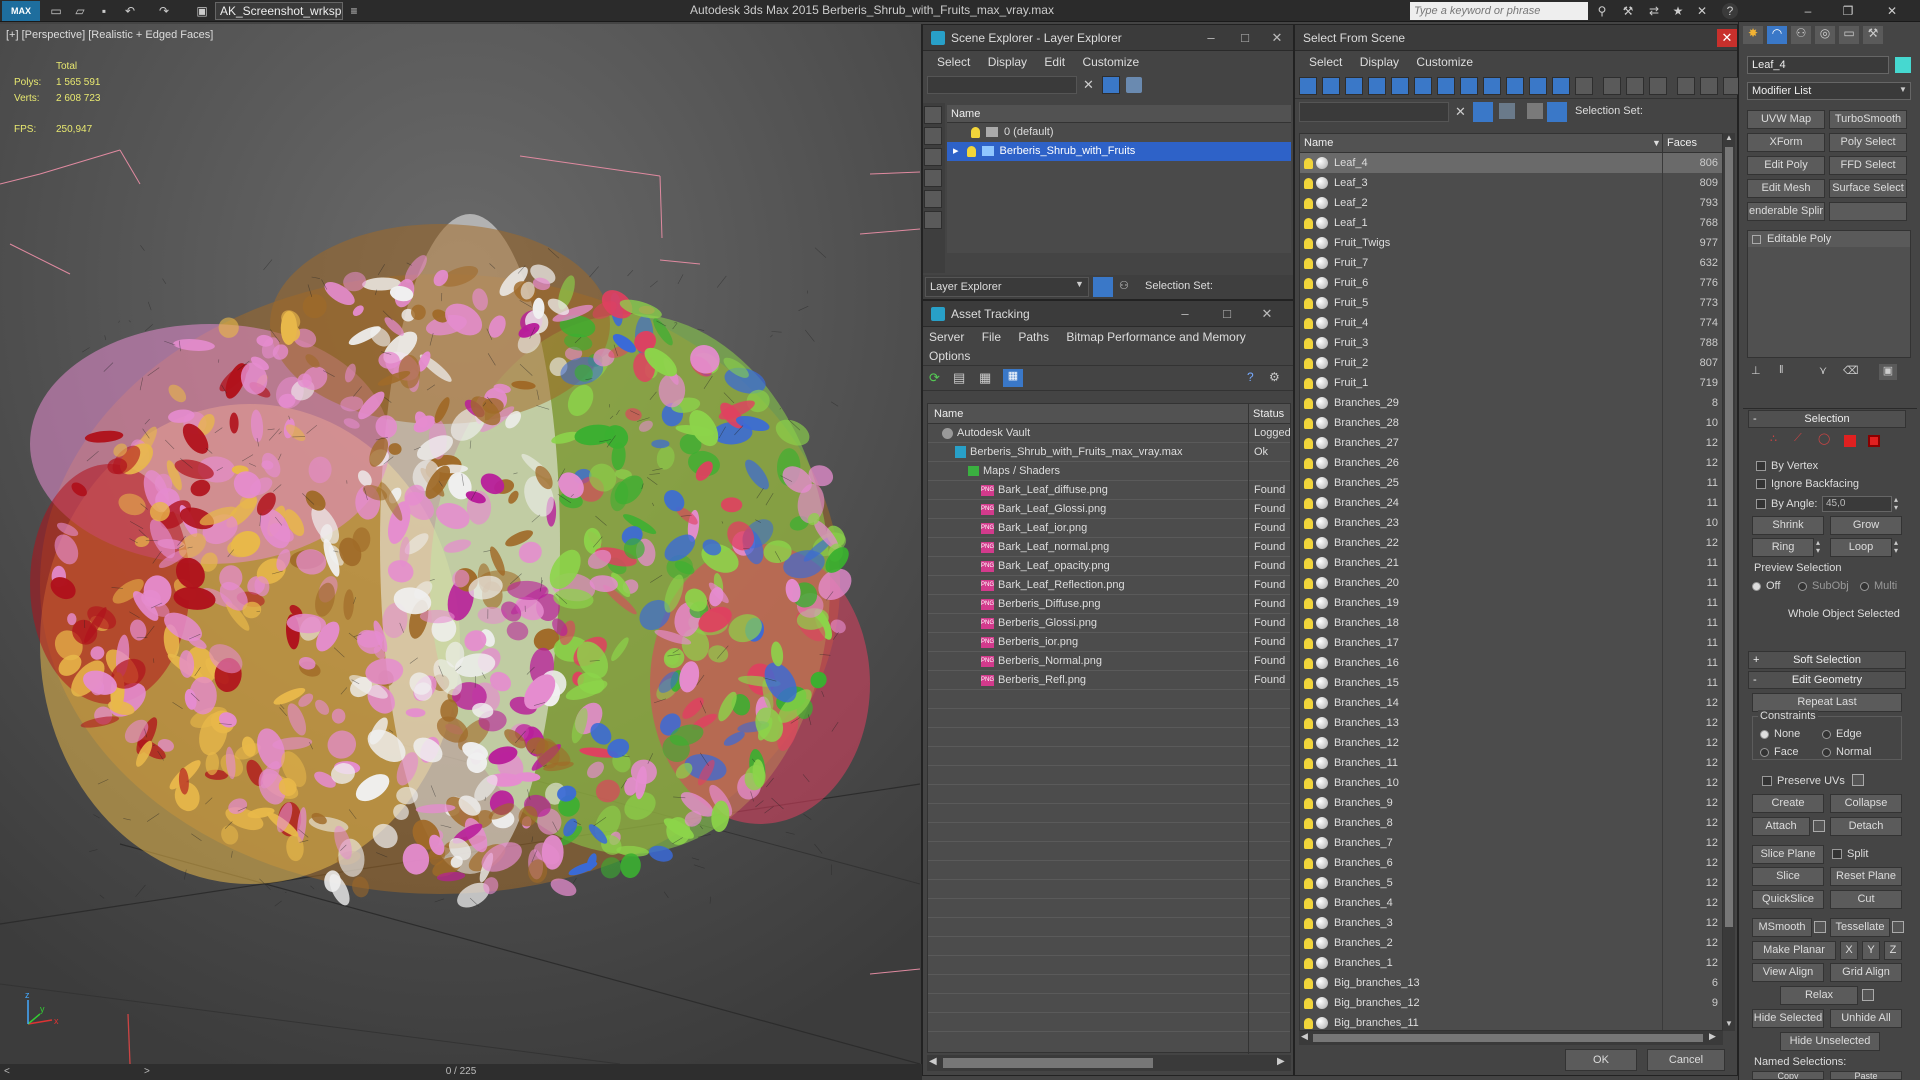 This screenshot has height=1080, width=1920. What do you see at coordinates (1511, 403) in the screenshot?
I see `object-row: Branches_29 8` at bounding box center [1511, 403].